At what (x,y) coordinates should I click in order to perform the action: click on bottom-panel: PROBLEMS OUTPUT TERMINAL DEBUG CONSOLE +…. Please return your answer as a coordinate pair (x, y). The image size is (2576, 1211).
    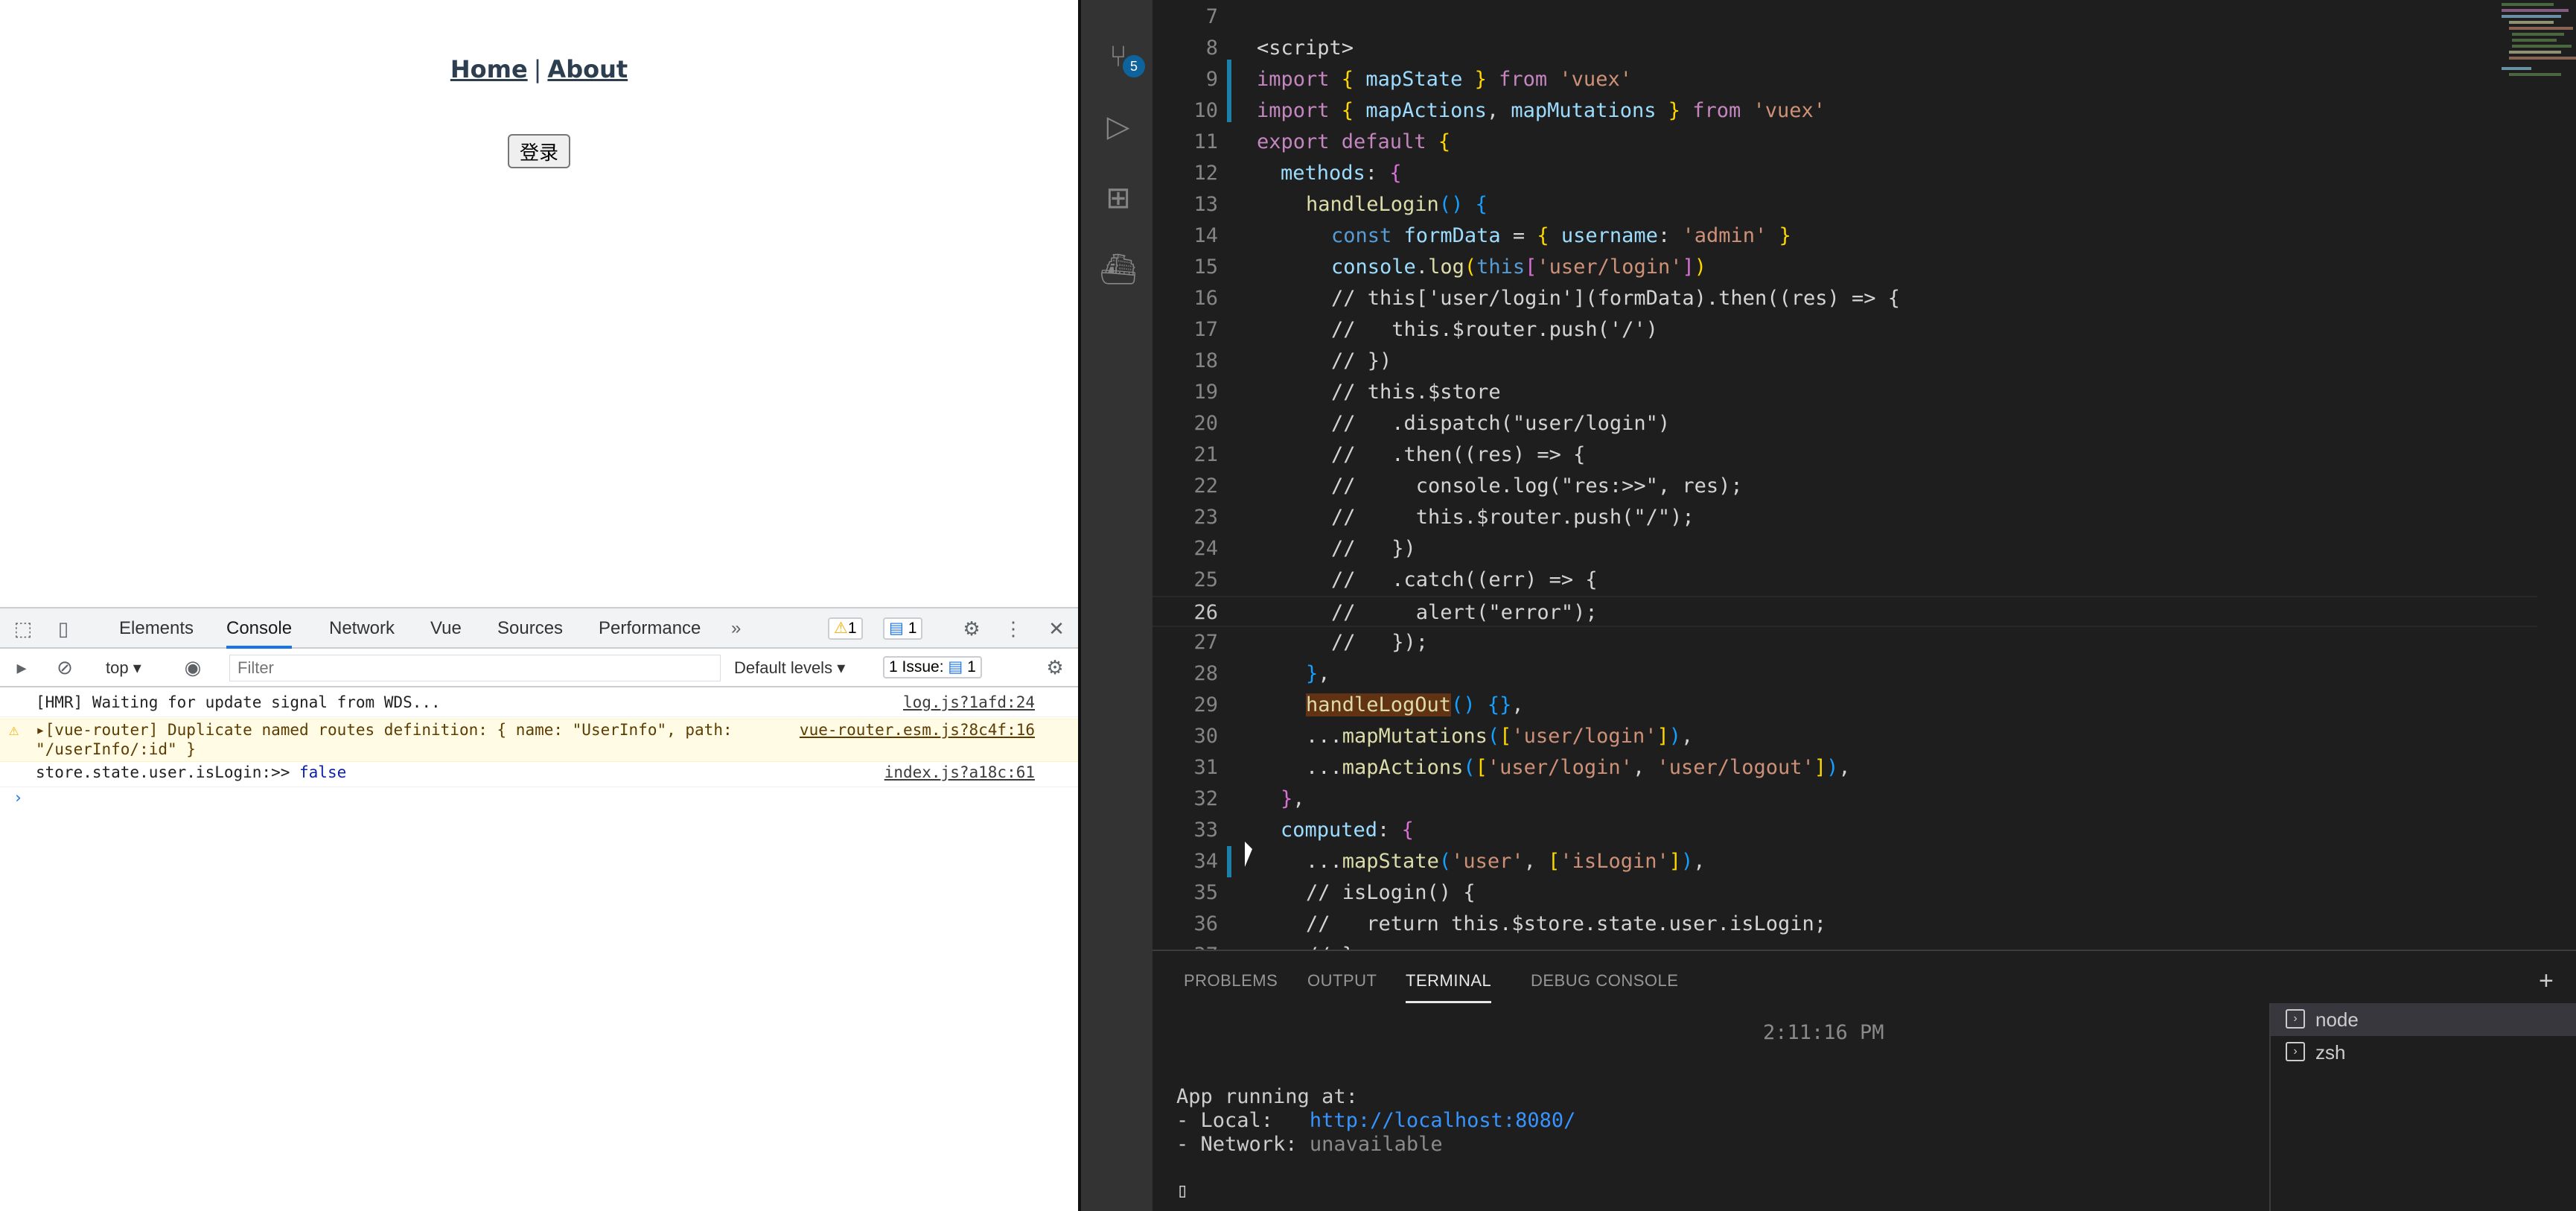
    Looking at the image, I should click on (1864, 1080).